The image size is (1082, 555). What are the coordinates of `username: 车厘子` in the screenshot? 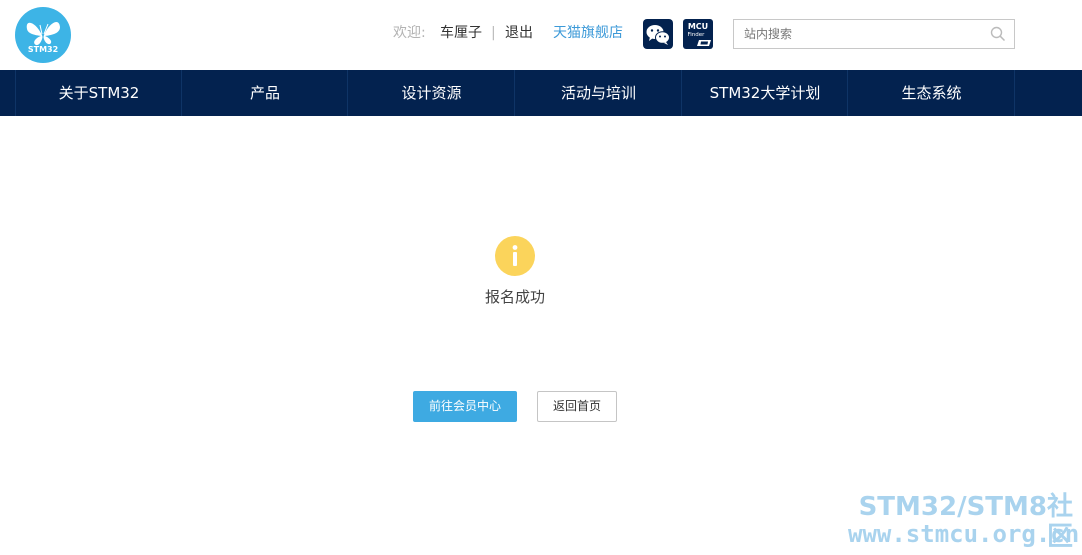 It's located at (461, 33).